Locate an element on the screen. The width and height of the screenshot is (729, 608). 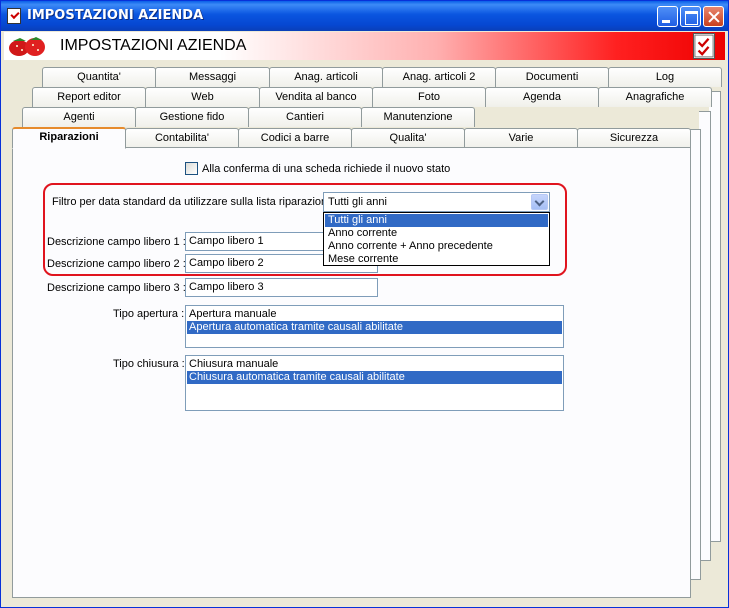
campo2-label: Descrizione campo libero 2 : is located at coordinates (116, 264).